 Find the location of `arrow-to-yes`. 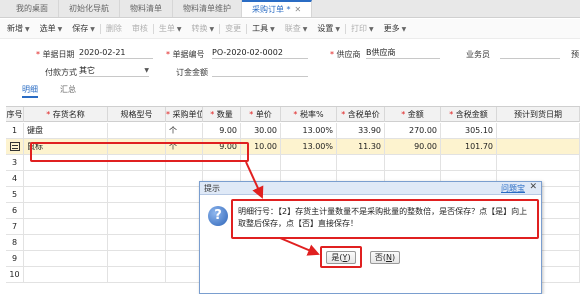

arrow-to-yes is located at coordinates (299, 246).